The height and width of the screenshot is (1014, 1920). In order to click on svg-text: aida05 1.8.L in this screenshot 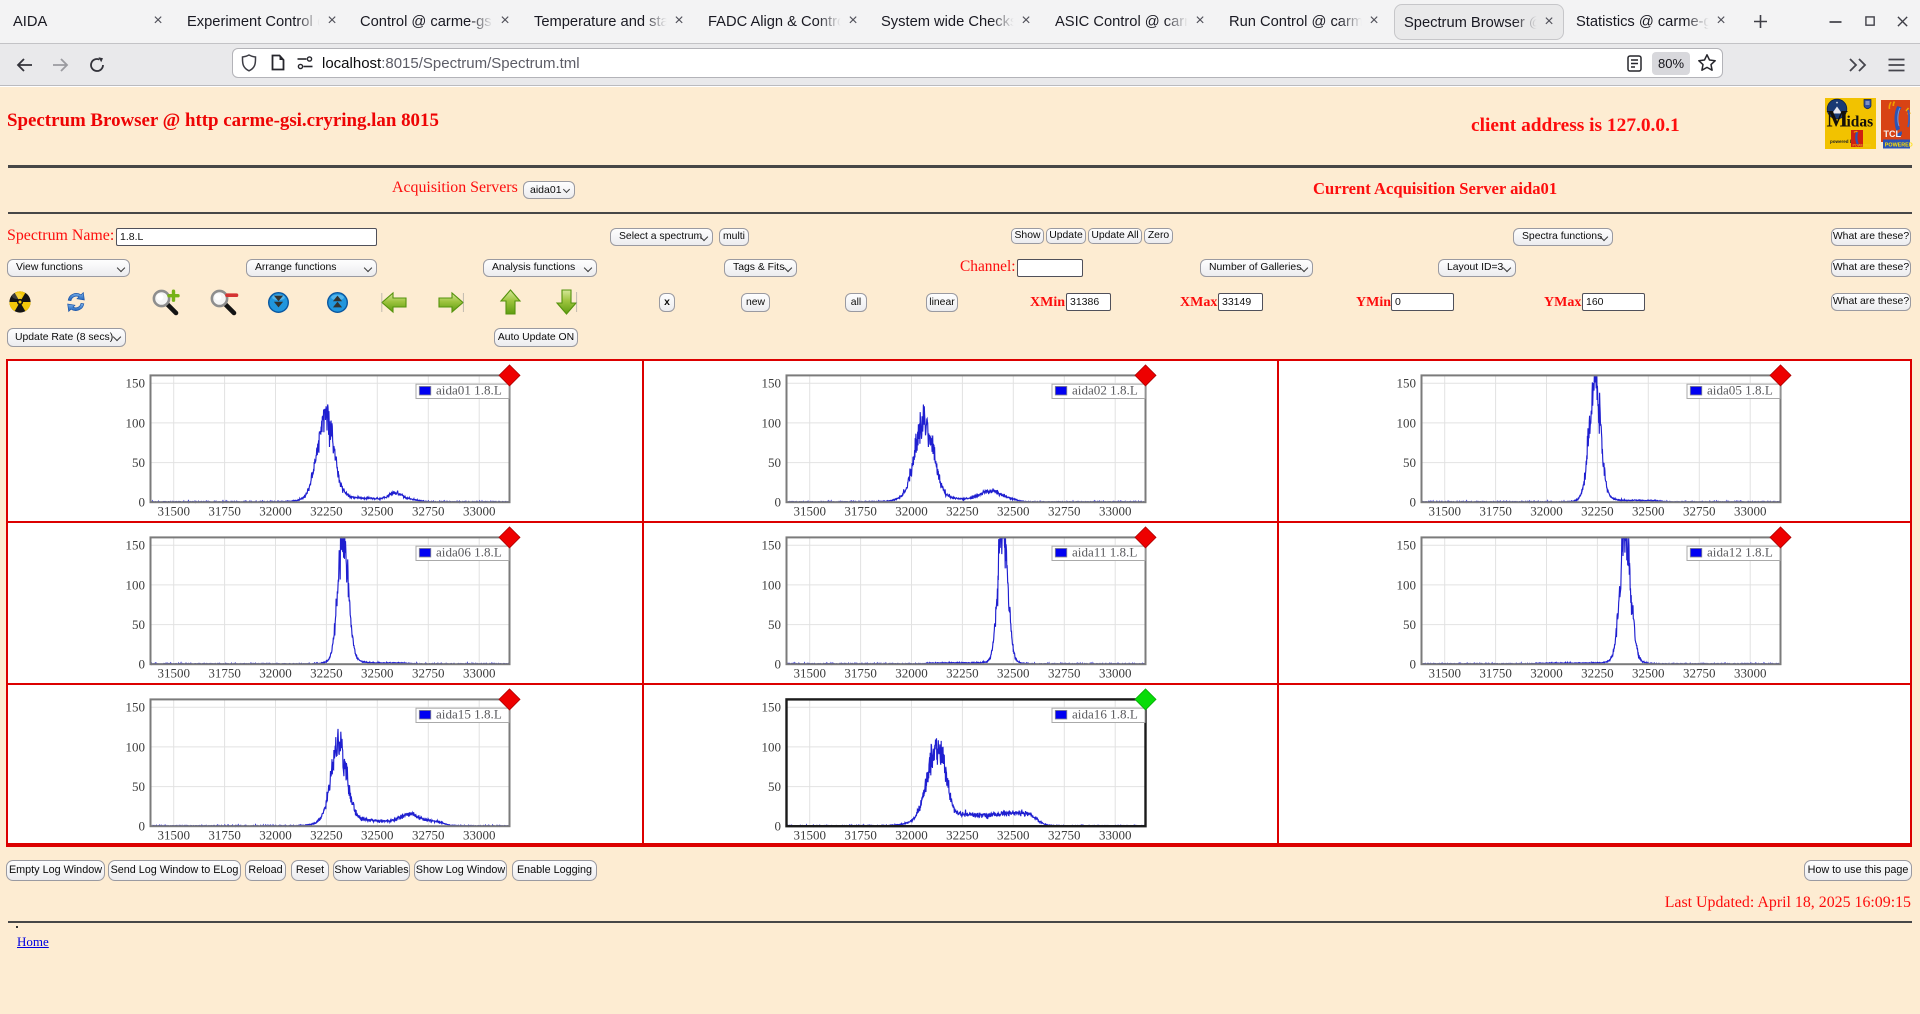, I will do `click(1740, 390)`.